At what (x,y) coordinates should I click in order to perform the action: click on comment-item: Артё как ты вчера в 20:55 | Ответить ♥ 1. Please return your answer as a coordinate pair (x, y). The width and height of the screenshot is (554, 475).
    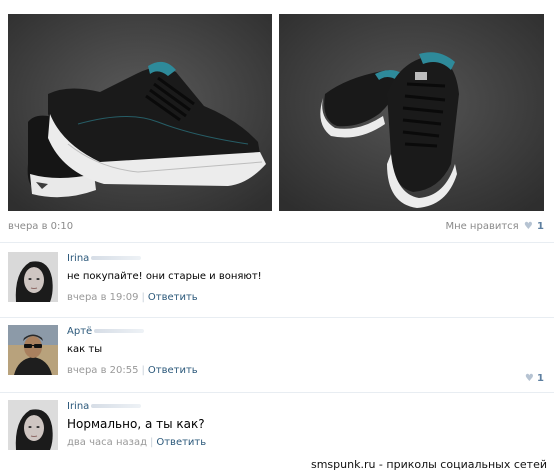
    Looking at the image, I should click on (276, 356).